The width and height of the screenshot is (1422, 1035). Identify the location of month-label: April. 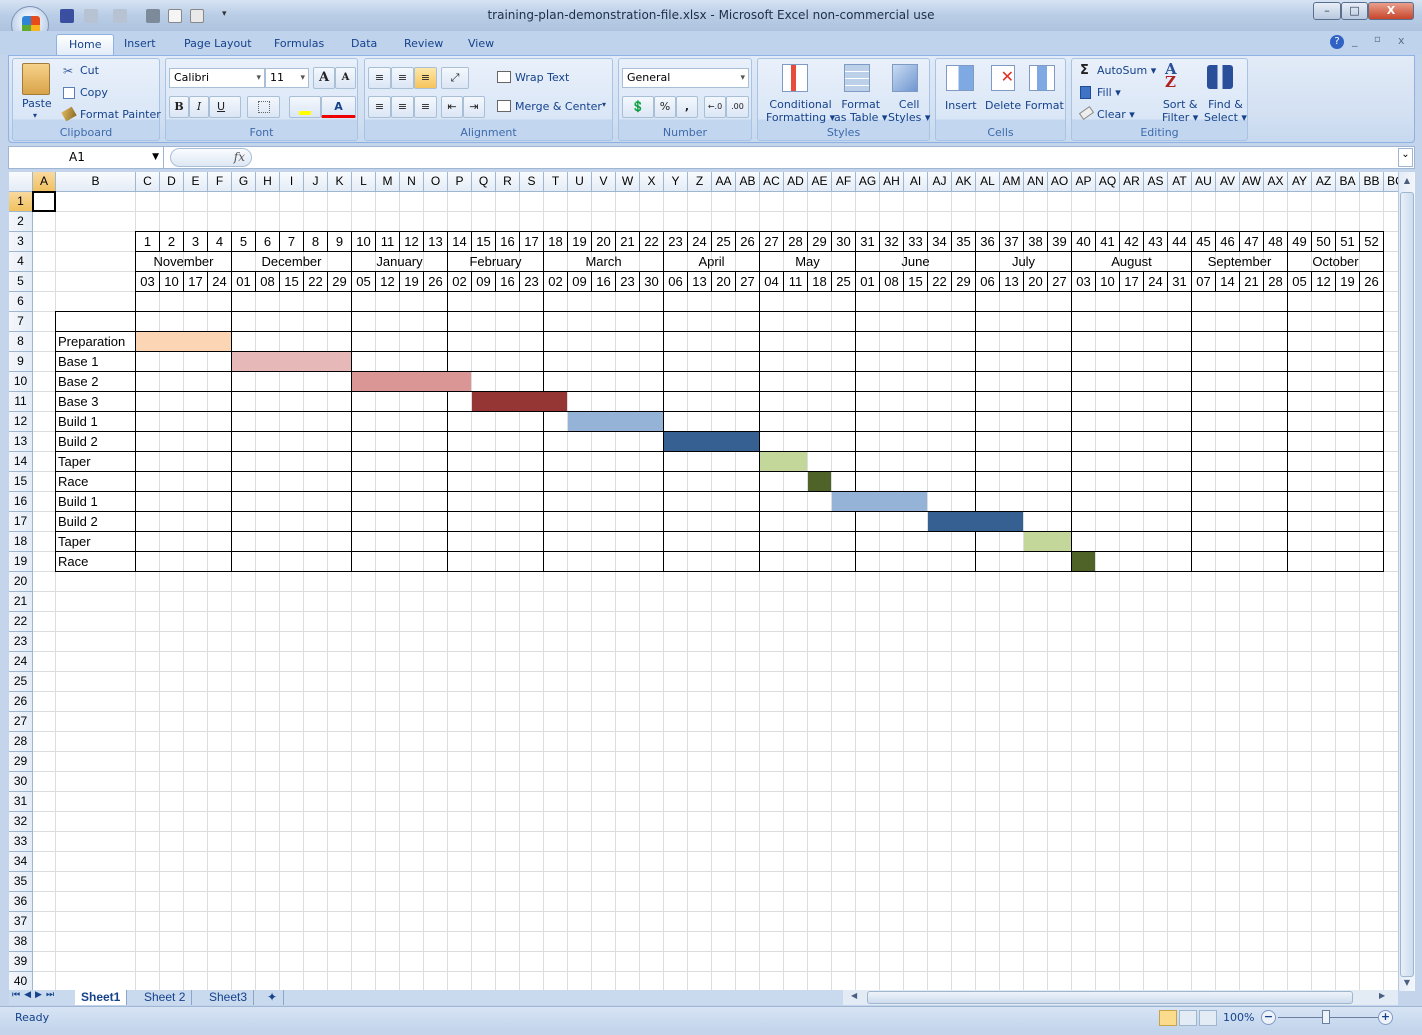
(711, 262).